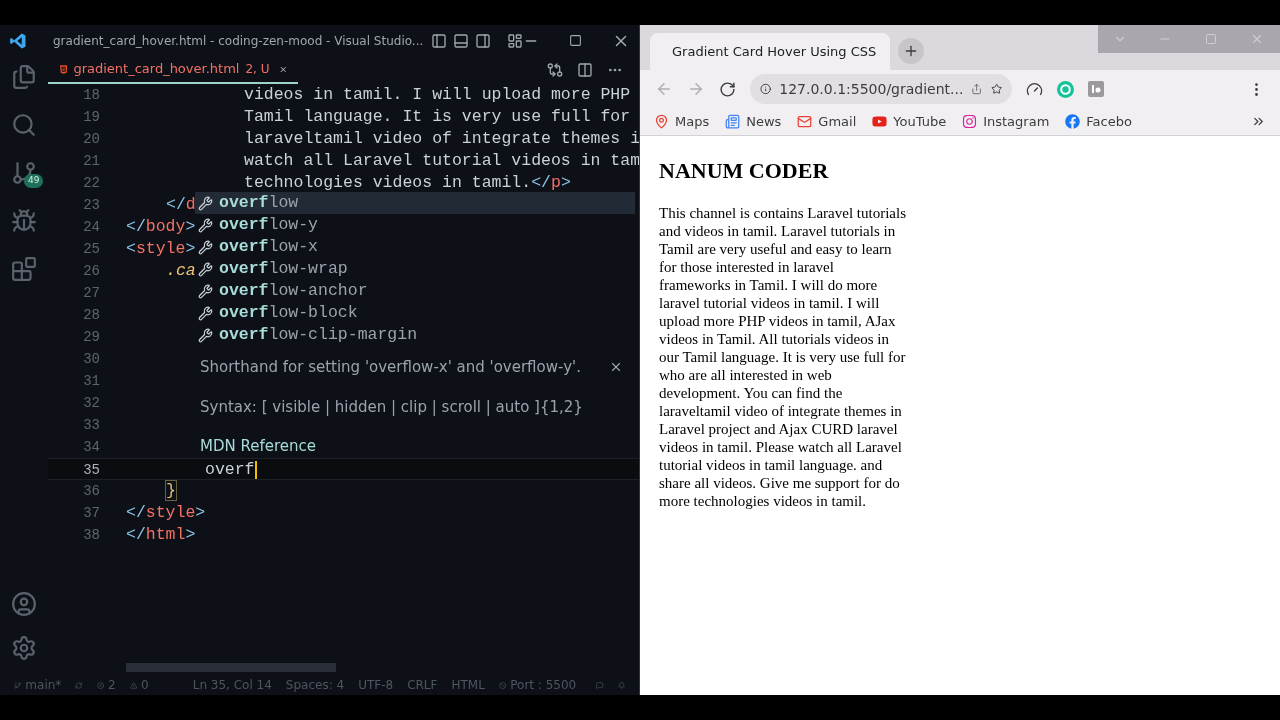 Image resolution: width=1280 pixels, height=720 pixels. I want to click on line-number: 26, so click(91, 271).